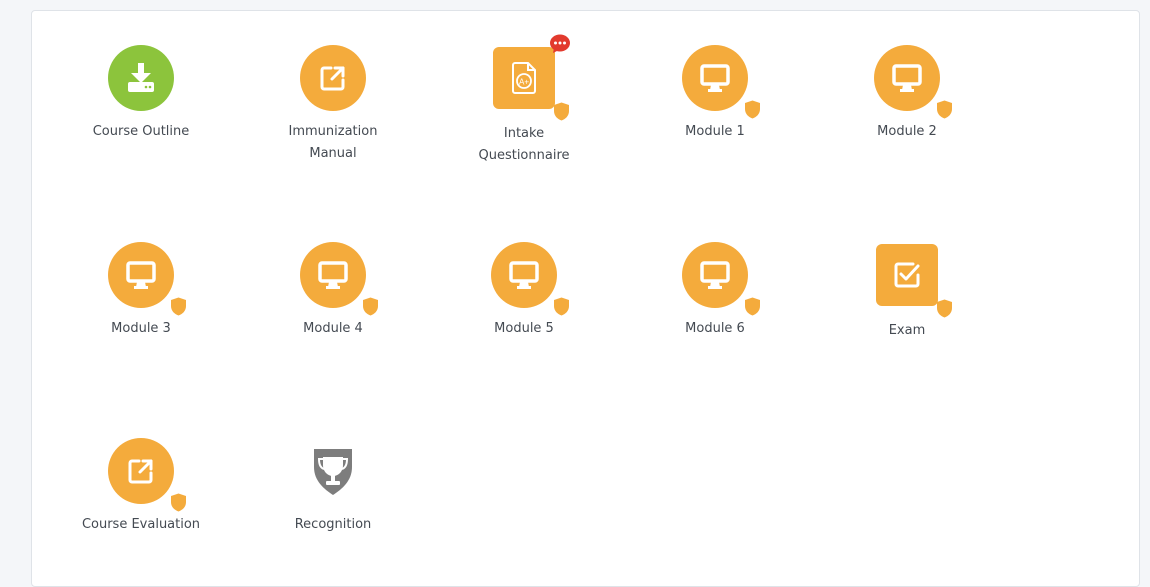 Image resolution: width=1150 pixels, height=587 pixels. What do you see at coordinates (907, 330) in the screenshot?
I see `course-item-label: Exam` at bounding box center [907, 330].